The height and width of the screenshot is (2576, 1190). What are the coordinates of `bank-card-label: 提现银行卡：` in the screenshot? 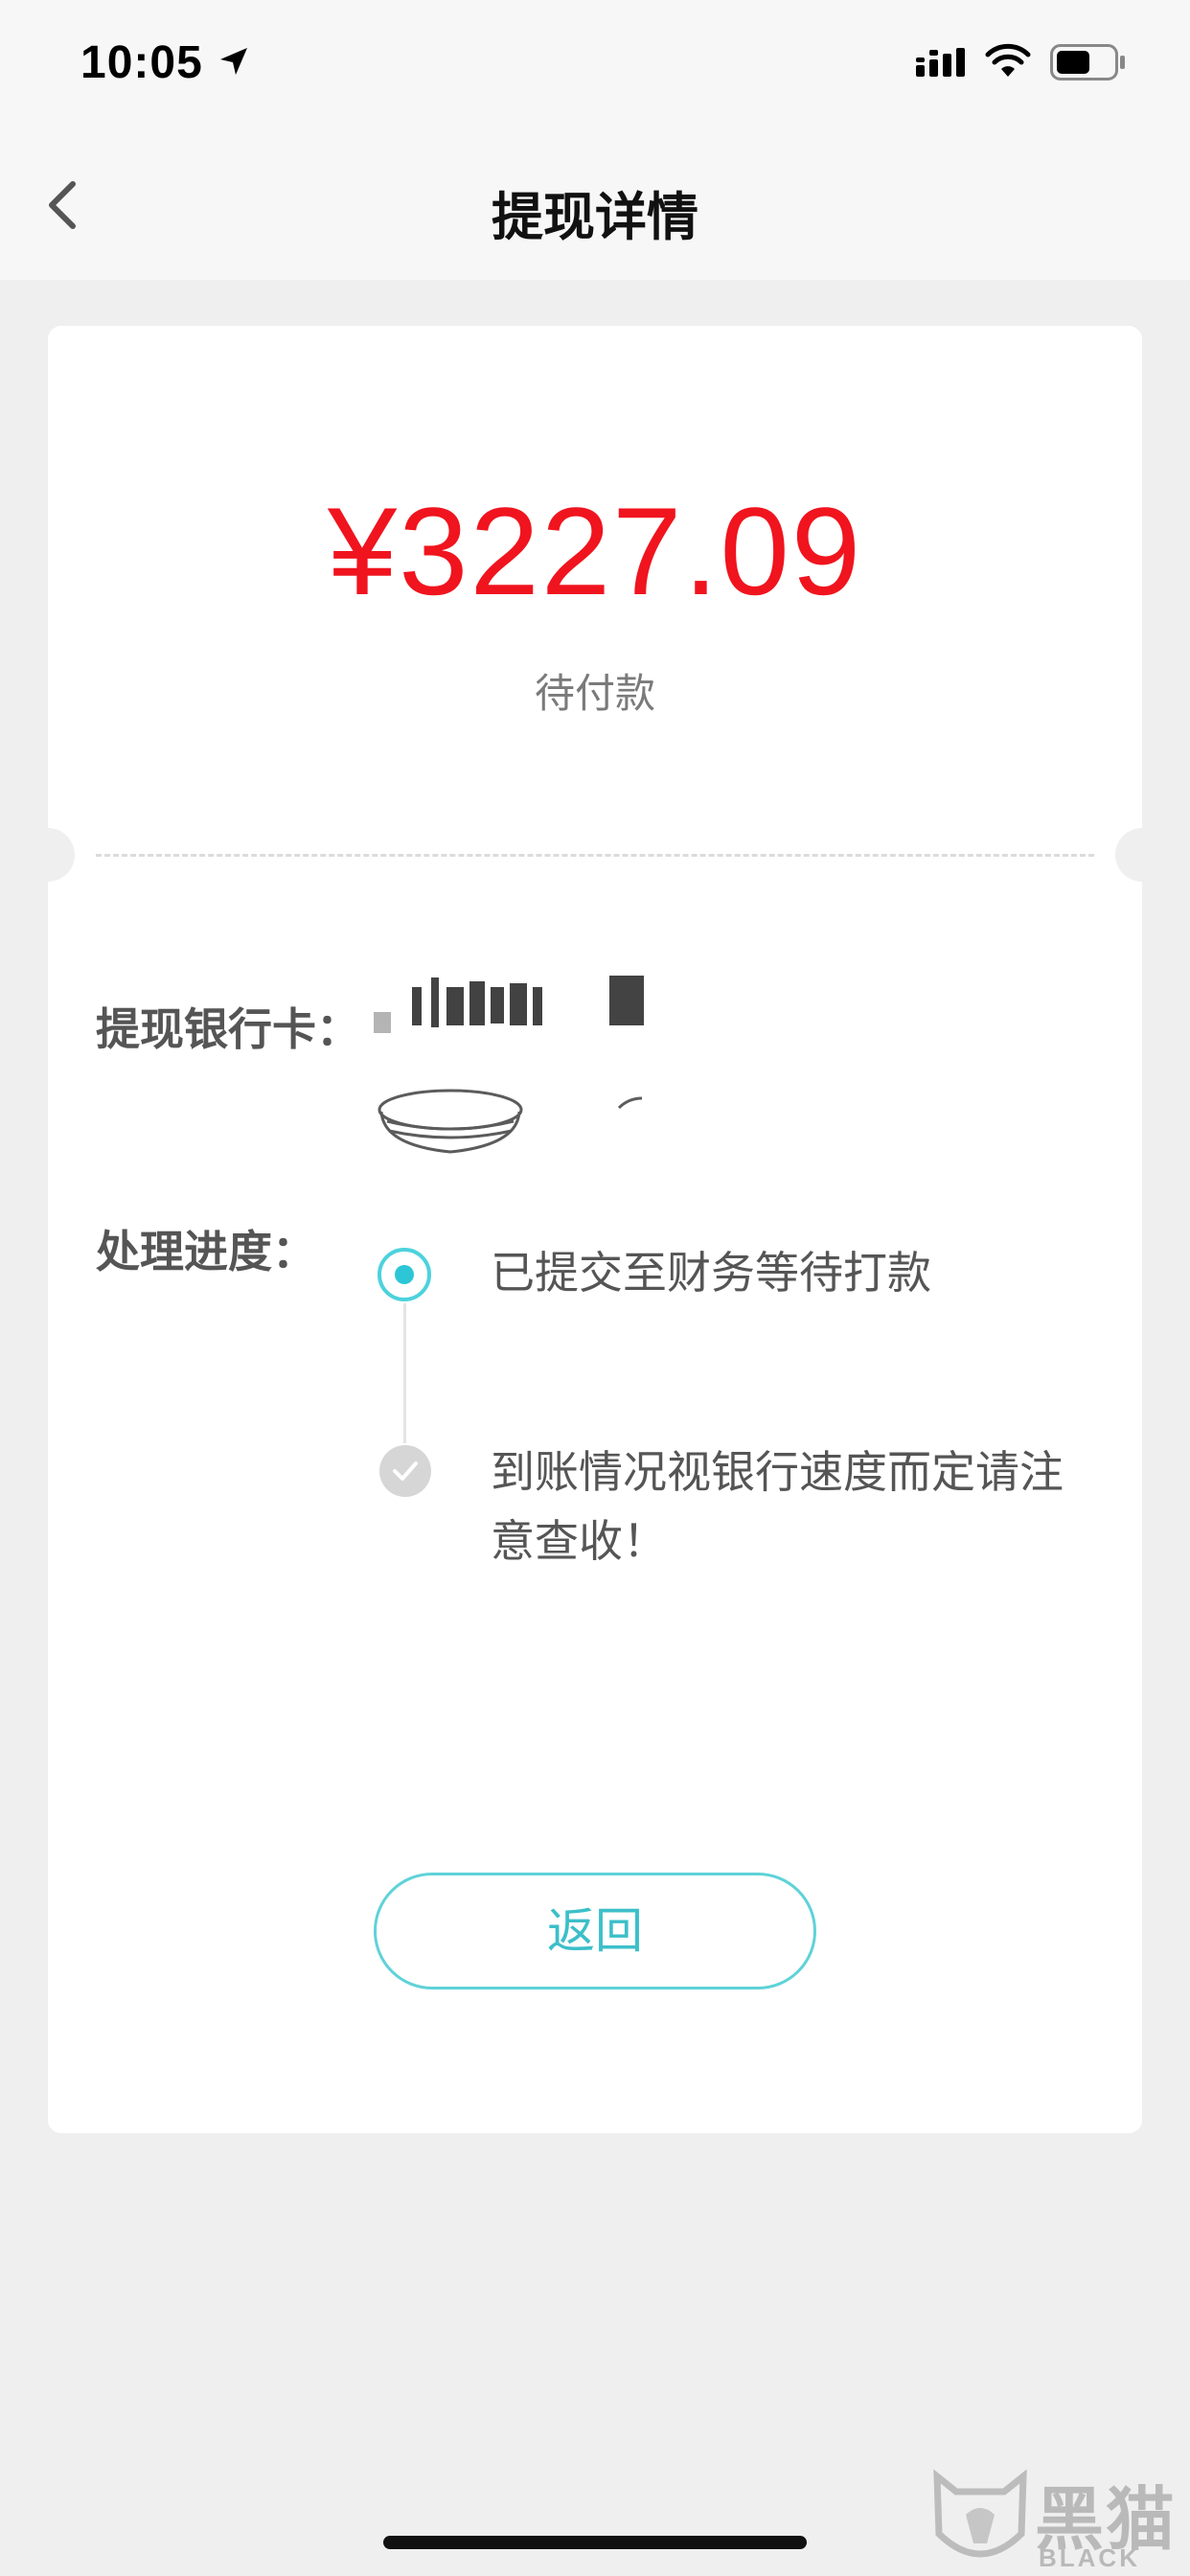 It's located at (228, 1029).